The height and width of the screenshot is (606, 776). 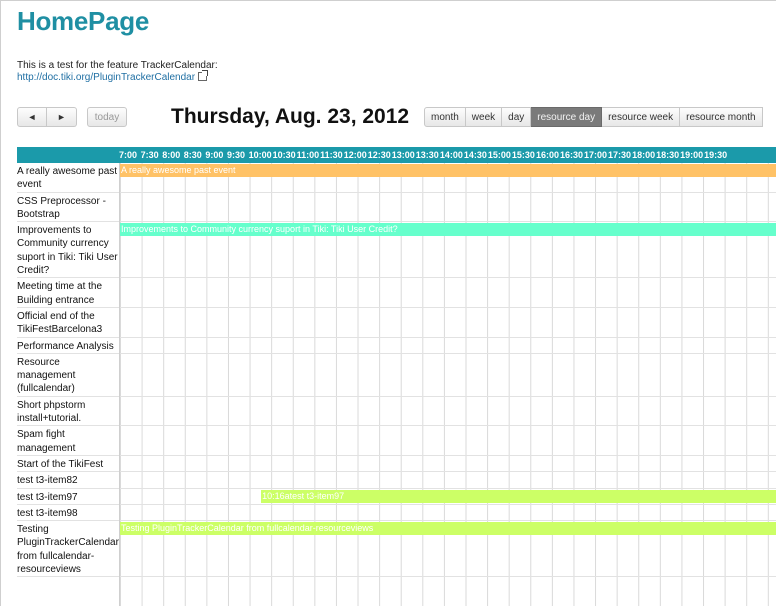 What do you see at coordinates (620, 155) in the screenshot?
I see `time-slot-header: 17:30` at bounding box center [620, 155].